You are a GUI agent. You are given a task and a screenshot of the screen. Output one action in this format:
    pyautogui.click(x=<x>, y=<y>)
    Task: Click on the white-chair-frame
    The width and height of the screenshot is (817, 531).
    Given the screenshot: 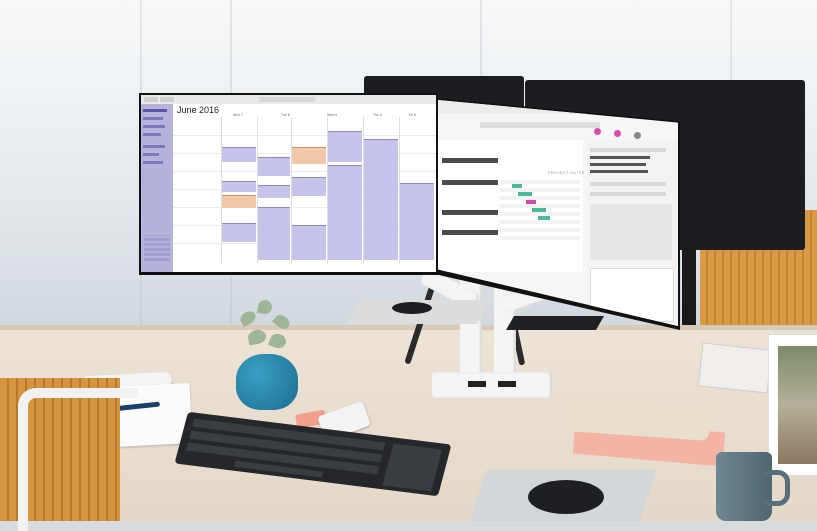 What is the action you would take?
    pyautogui.click(x=78, y=459)
    